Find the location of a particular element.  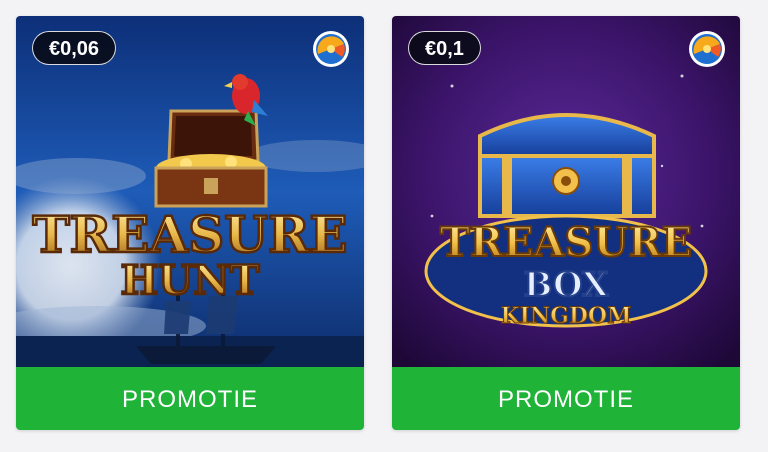

game-title-line-2: BOX is located at coordinates (566, 285).